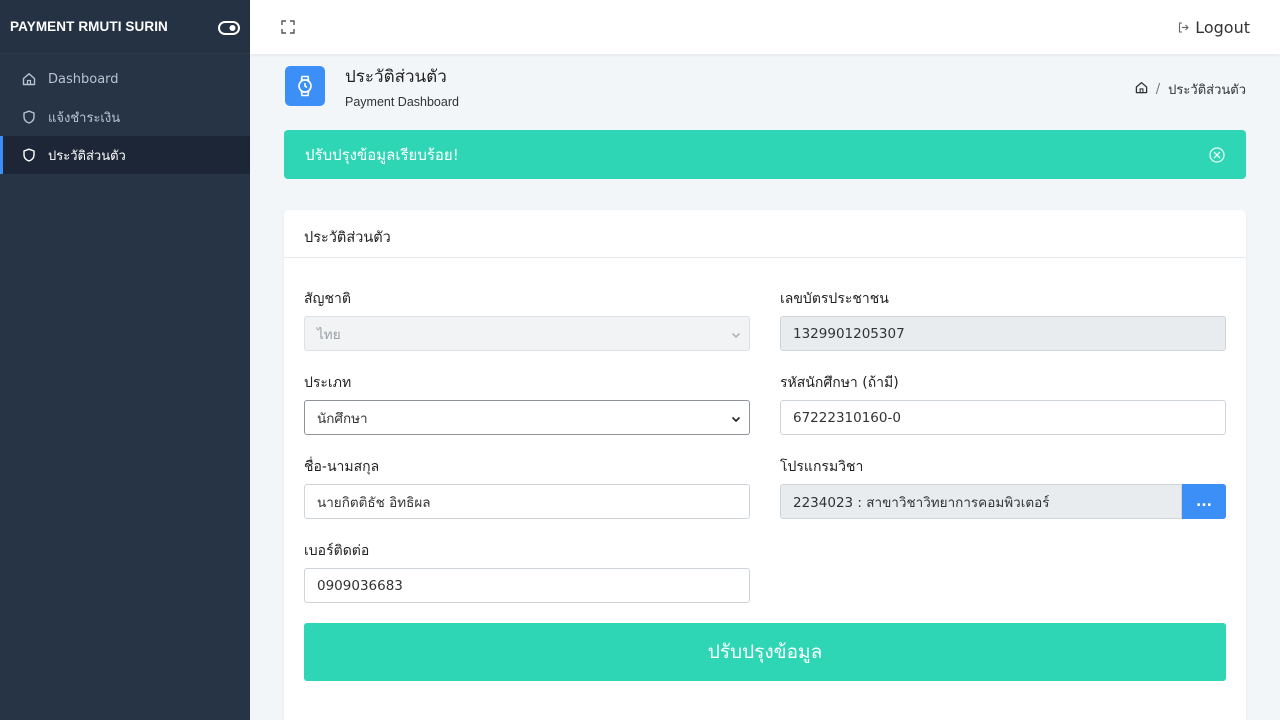 This screenshot has width=1280, height=720. I want to click on id-card-input: 1329901205307, so click(1003, 333).